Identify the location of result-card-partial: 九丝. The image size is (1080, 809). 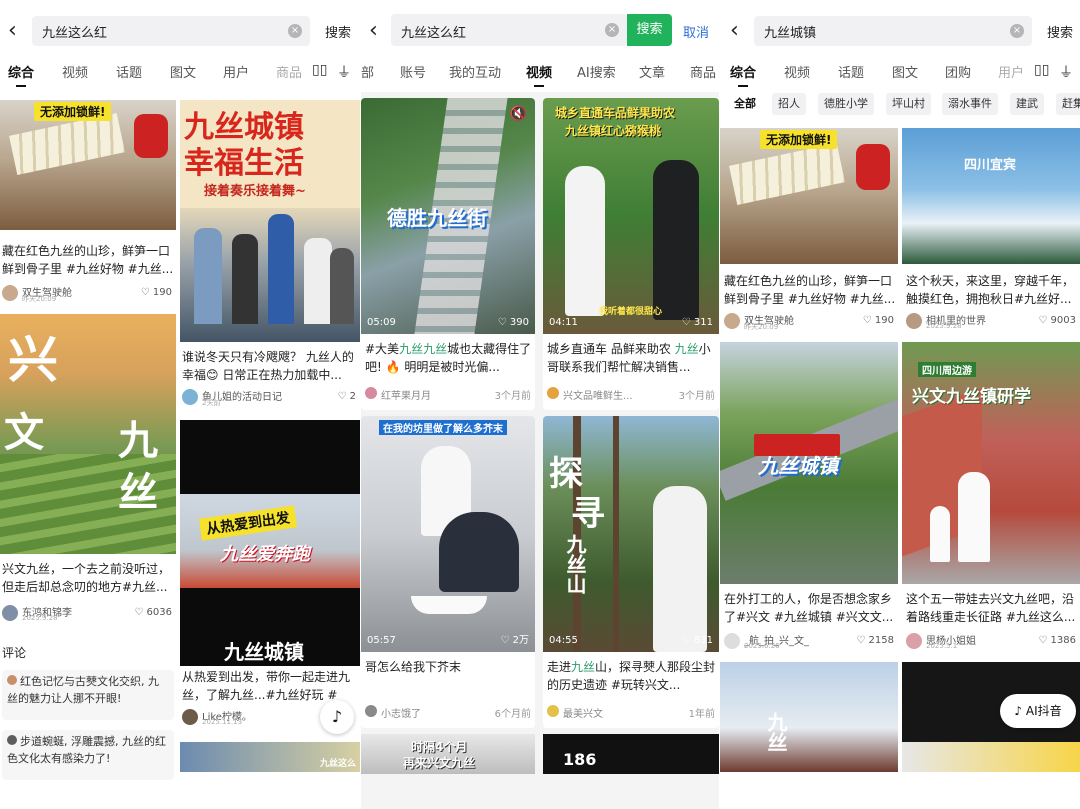
(809, 717).